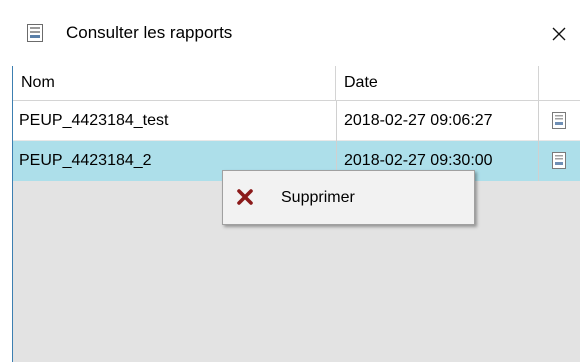  I want to click on close-button, so click(559, 34).